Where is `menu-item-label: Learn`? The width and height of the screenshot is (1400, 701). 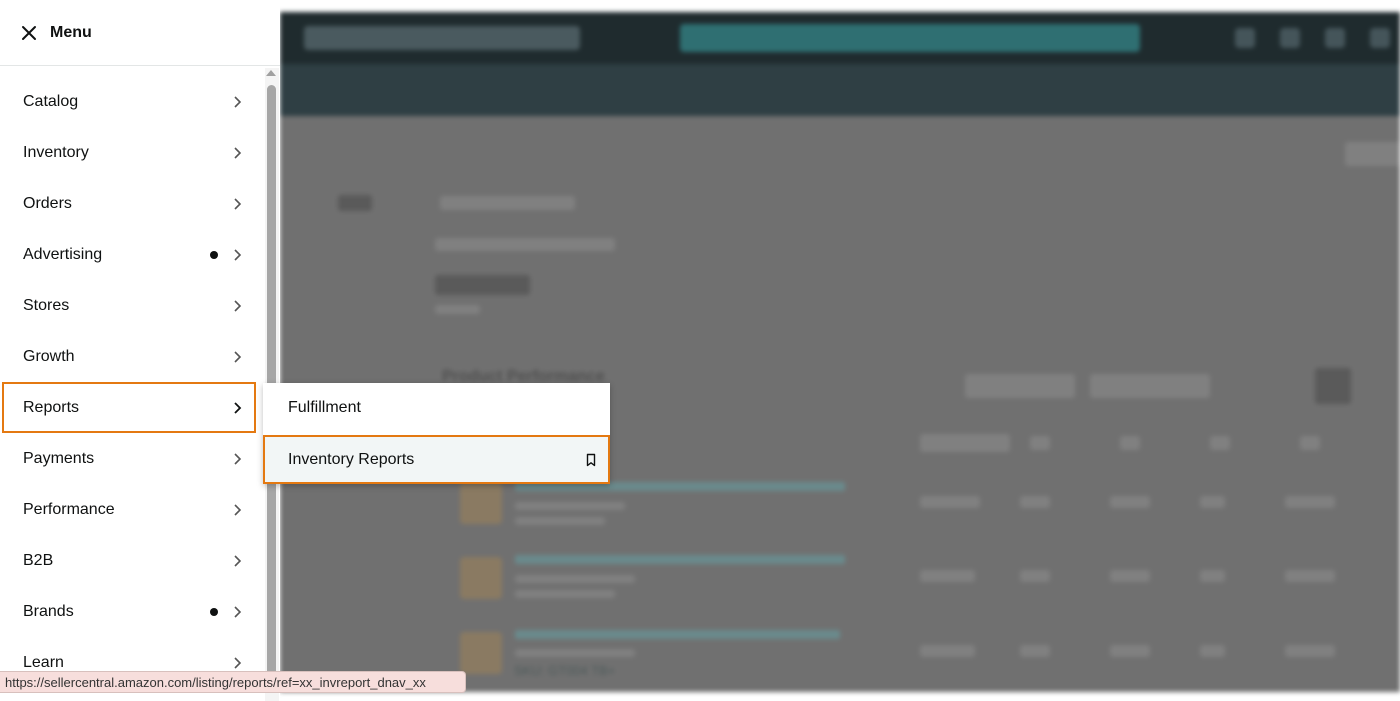
menu-item-label: Learn is located at coordinates (43, 662).